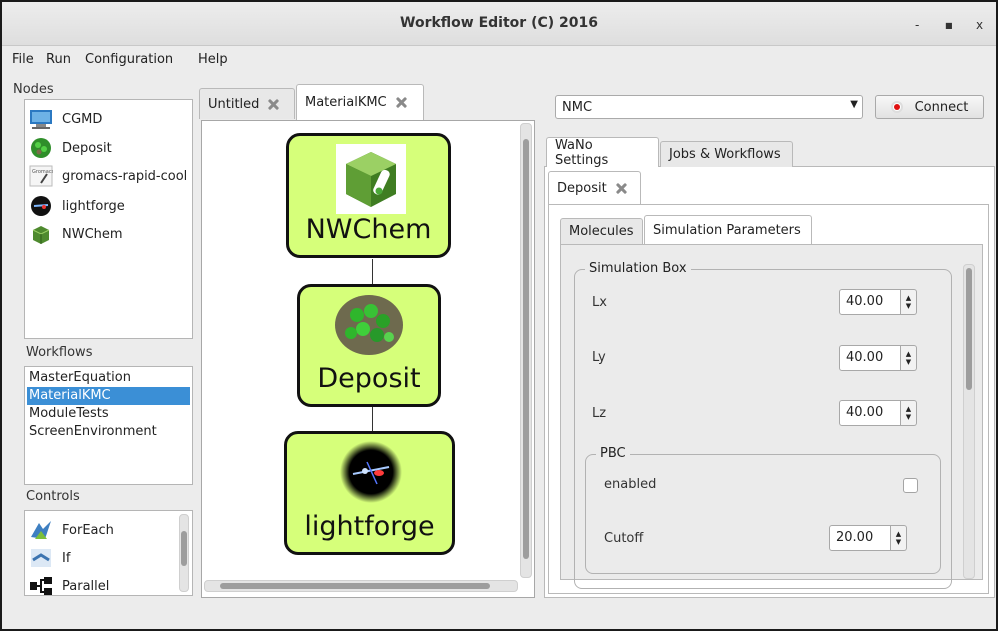 The image size is (998, 631). What do you see at coordinates (369, 526) in the screenshot?
I see `node-title: lightforge` at bounding box center [369, 526].